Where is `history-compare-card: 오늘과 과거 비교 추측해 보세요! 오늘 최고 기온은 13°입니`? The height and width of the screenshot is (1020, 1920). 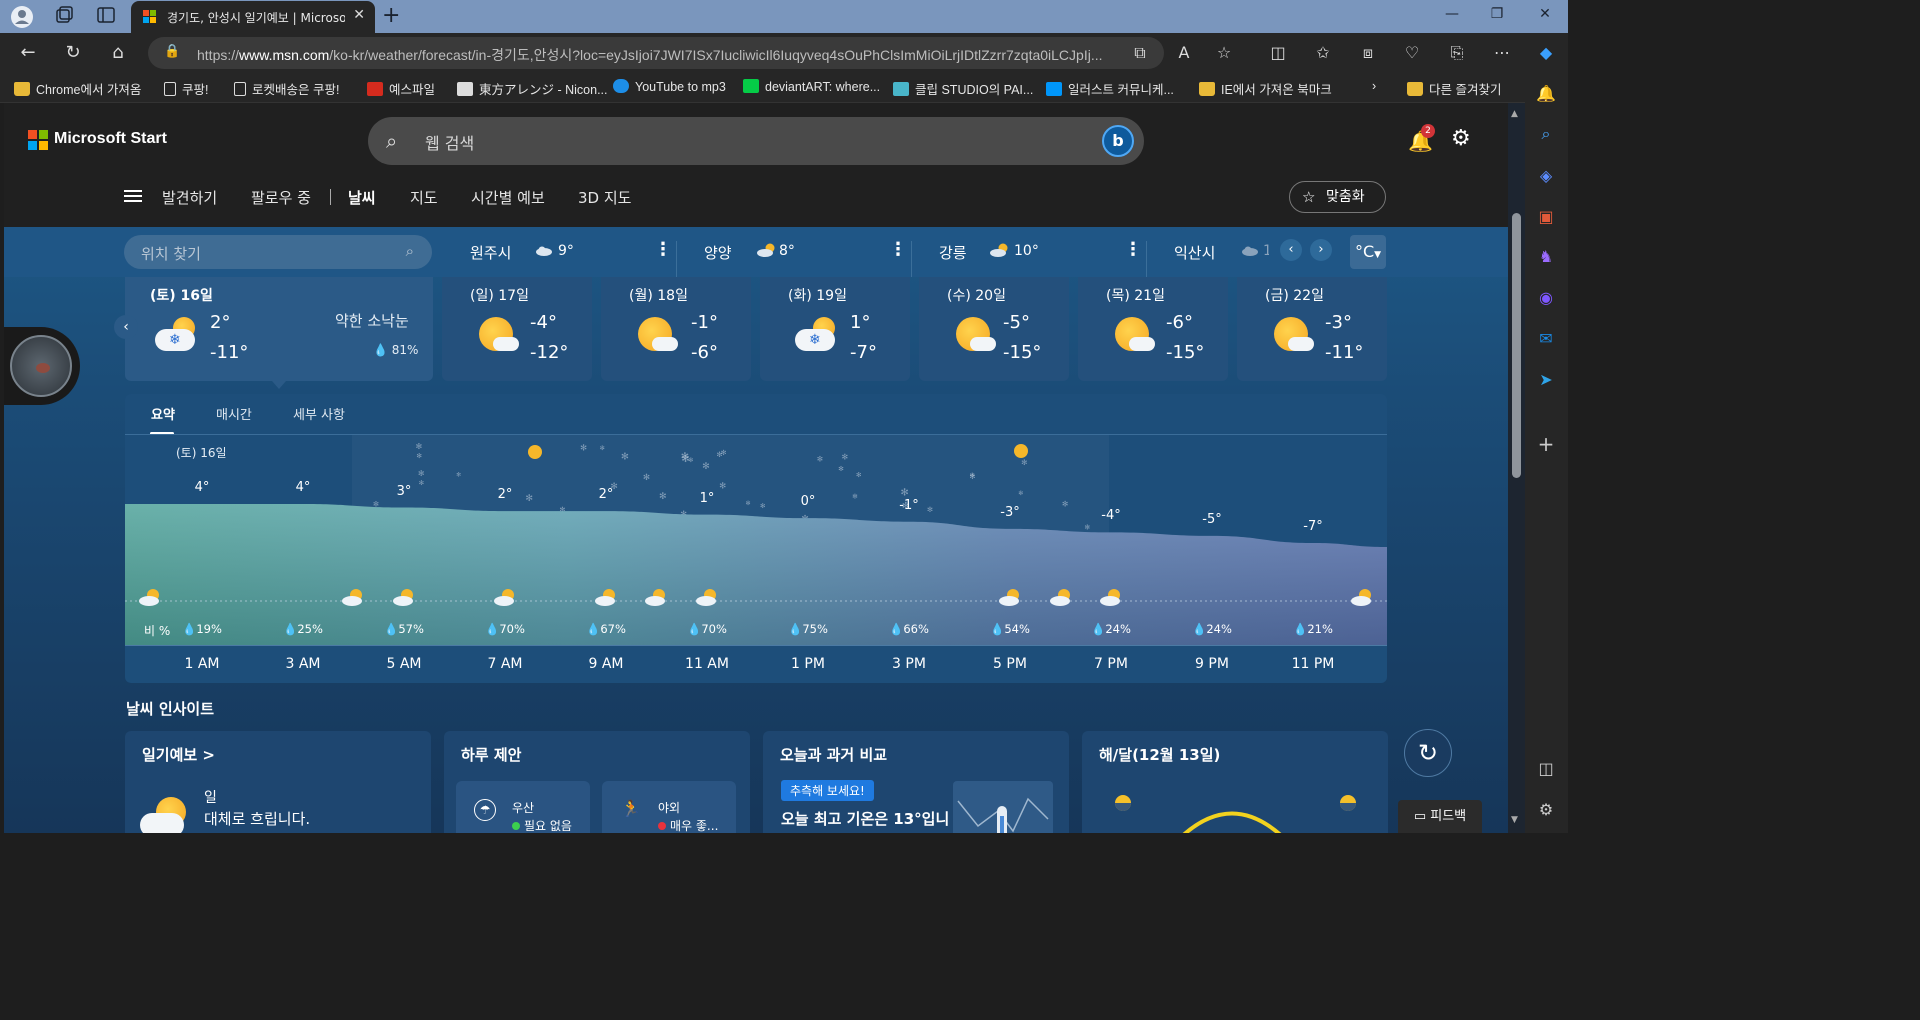 history-compare-card: 오늘과 과거 비교 추측해 보세요! 오늘 최고 기온은 13°입니 is located at coordinates (916, 782).